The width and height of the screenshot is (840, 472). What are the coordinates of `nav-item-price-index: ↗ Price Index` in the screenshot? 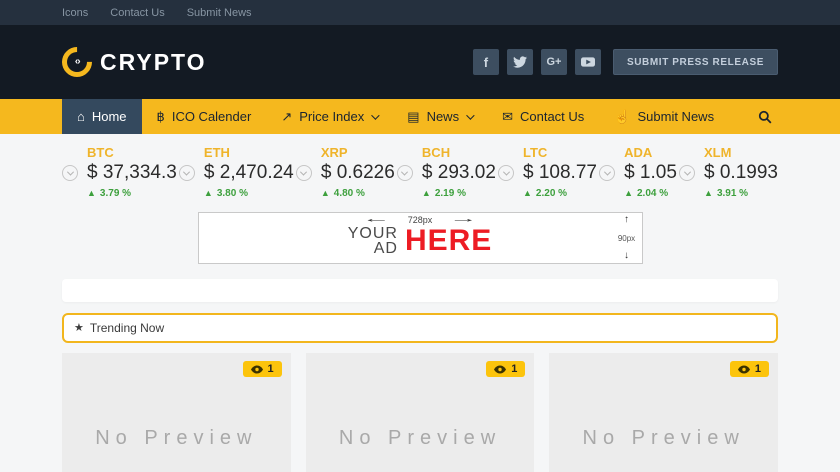 It's located at (329, 116).